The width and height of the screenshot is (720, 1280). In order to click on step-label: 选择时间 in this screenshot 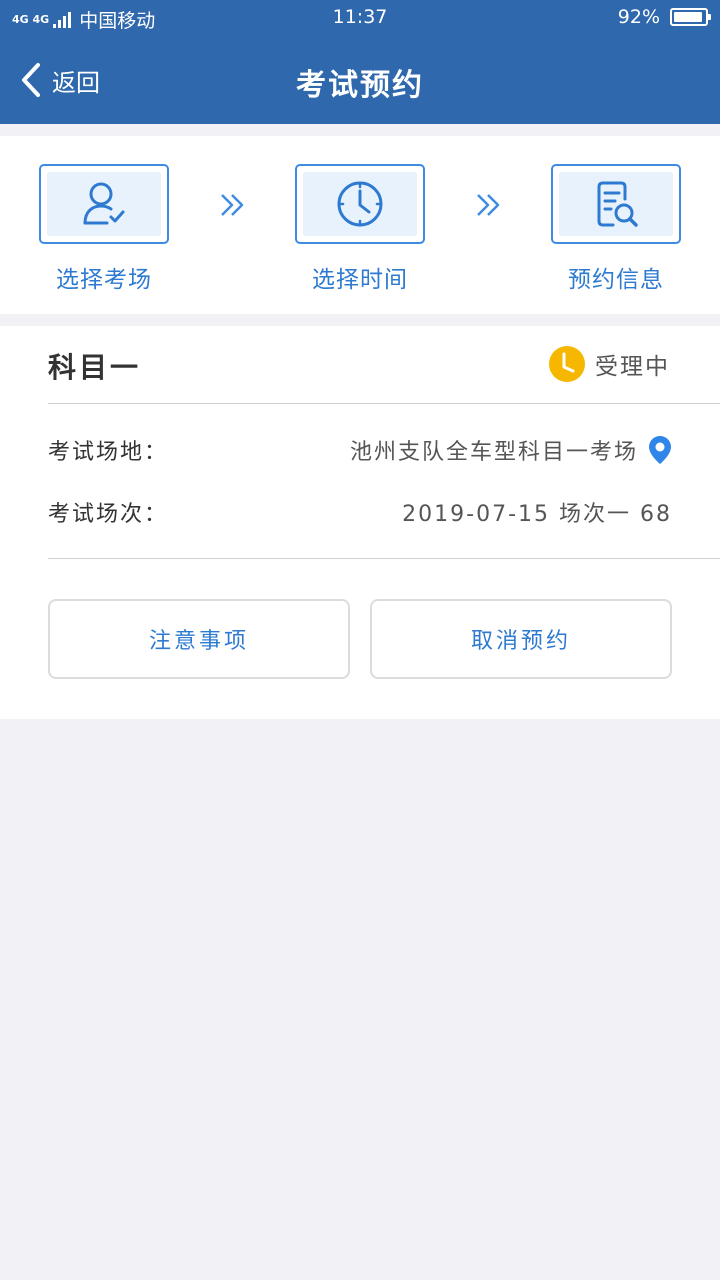, I will do `click(360, 280)`.